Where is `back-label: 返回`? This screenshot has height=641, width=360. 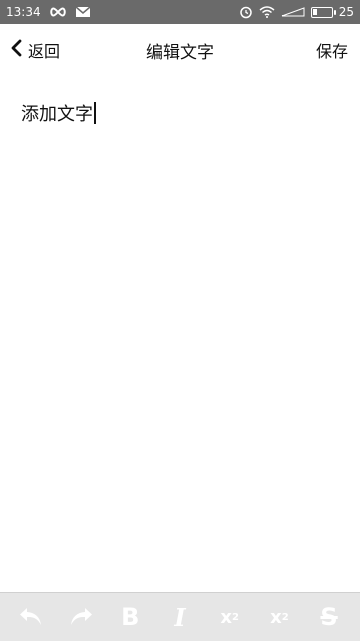
back-label: 返回 is located at coordinates (44, 51).